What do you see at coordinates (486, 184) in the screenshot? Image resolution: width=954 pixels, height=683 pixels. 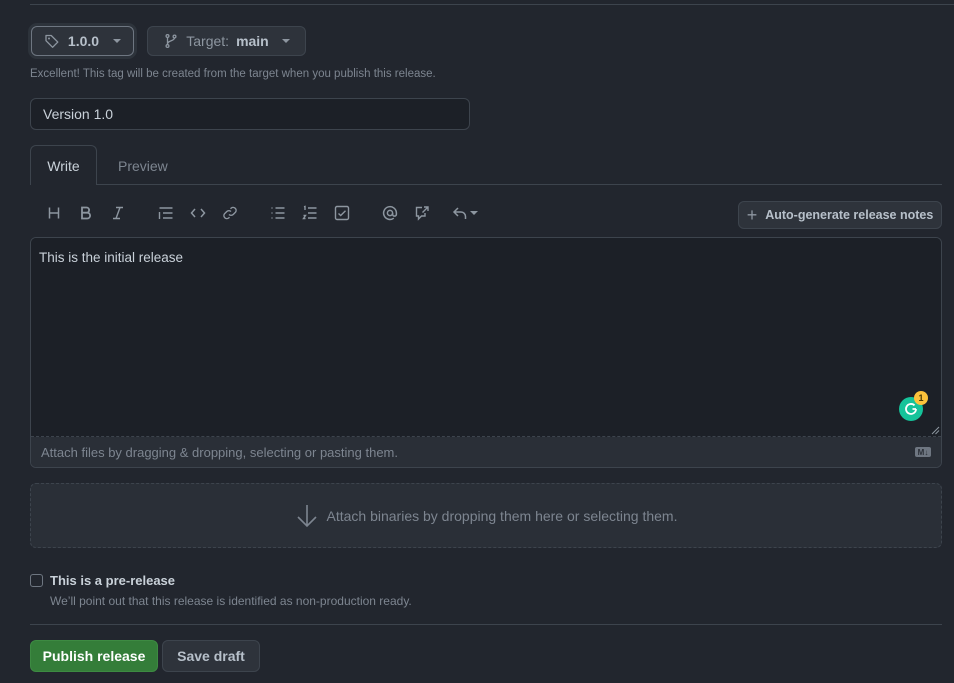 I see `tabs-divider` at bounding box center [486, 184].